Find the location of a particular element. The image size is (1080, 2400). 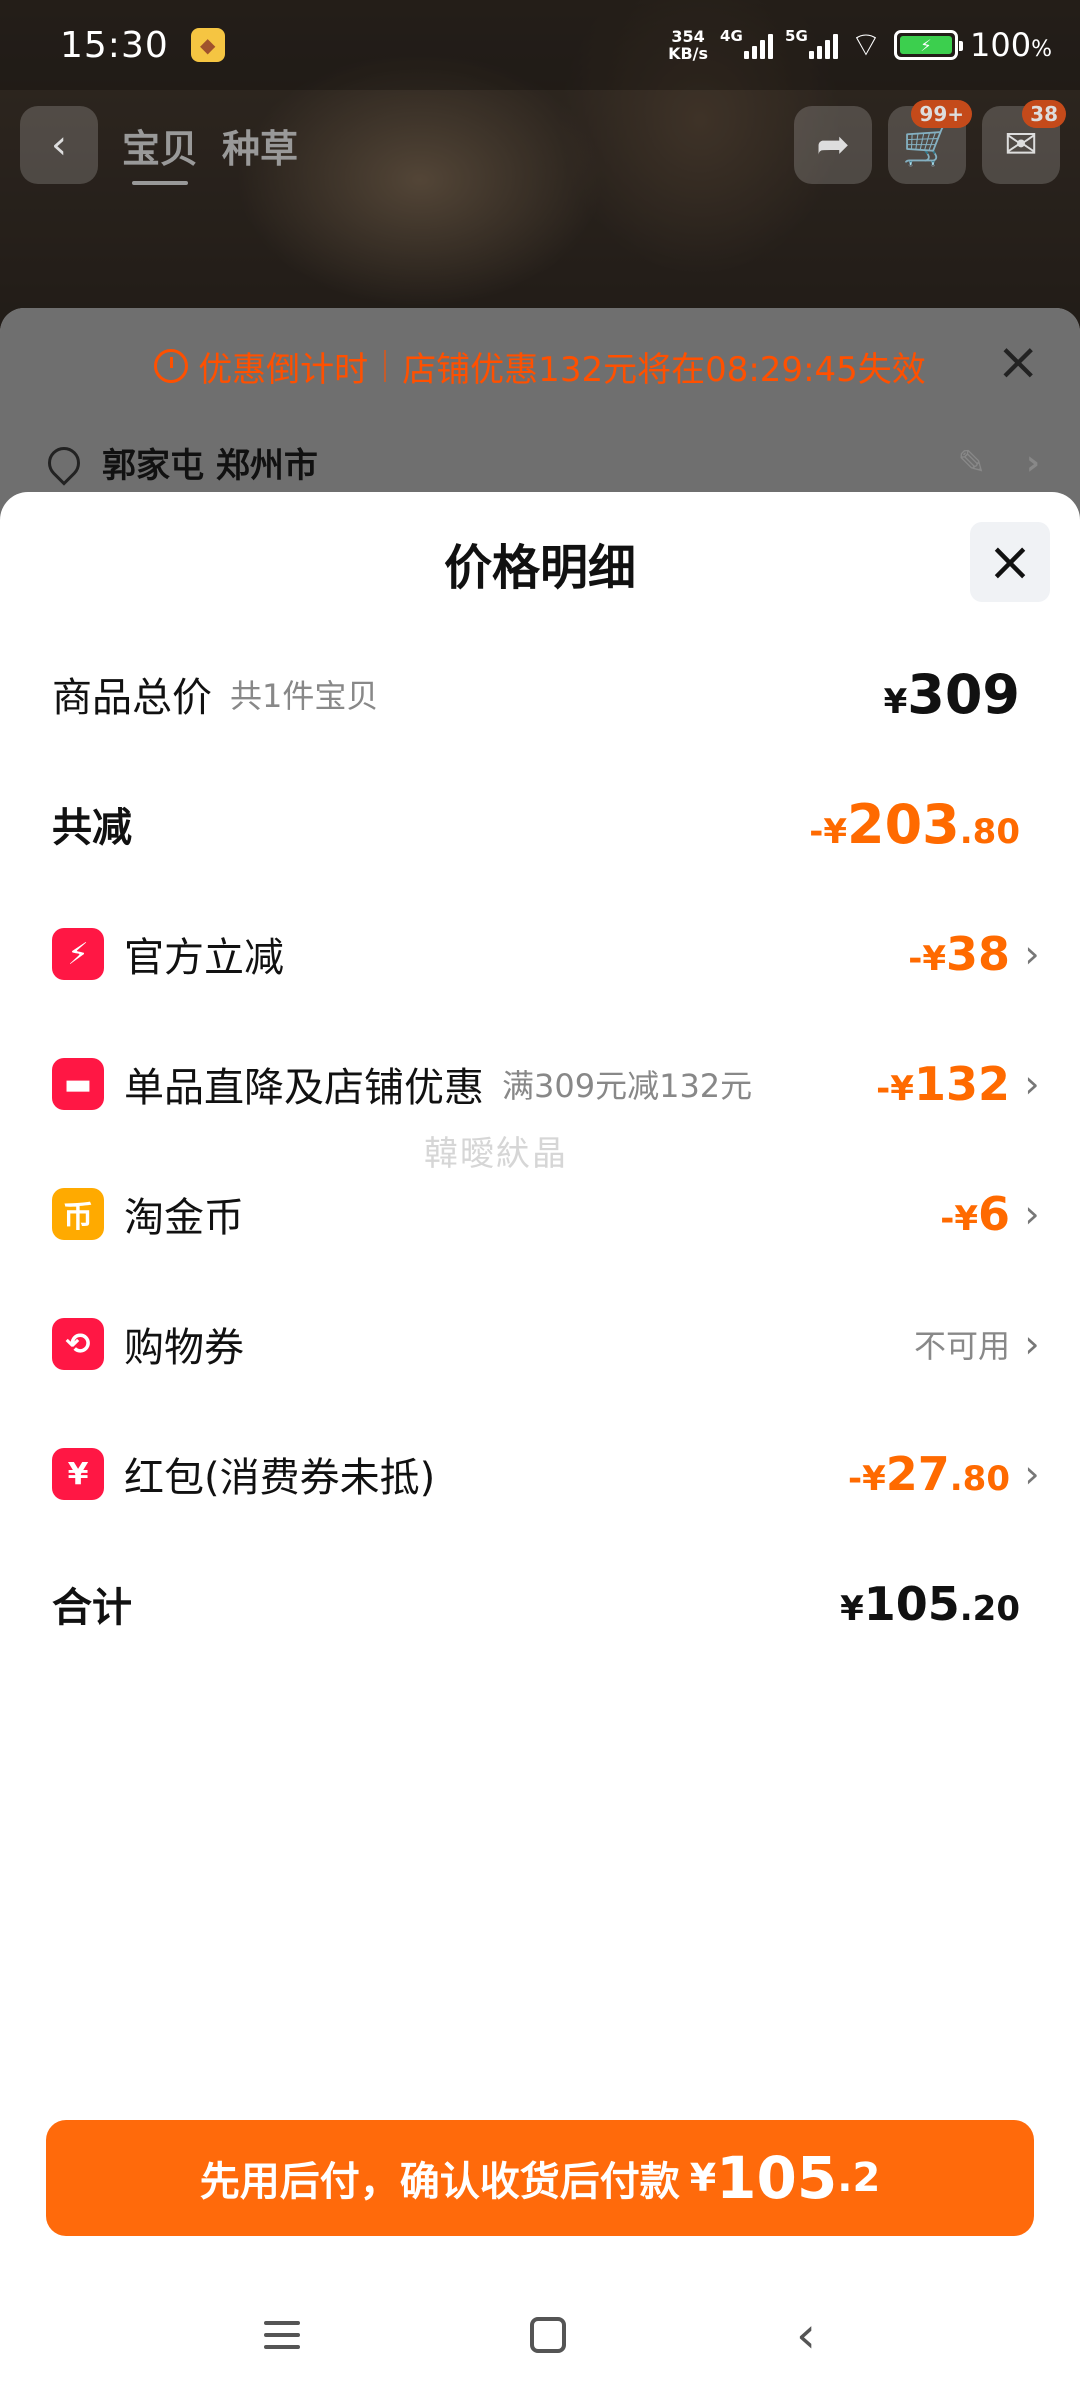

row-total-goods: 商品总价 共1件宝贝 ¥309 is located at coordinates (536, 694).